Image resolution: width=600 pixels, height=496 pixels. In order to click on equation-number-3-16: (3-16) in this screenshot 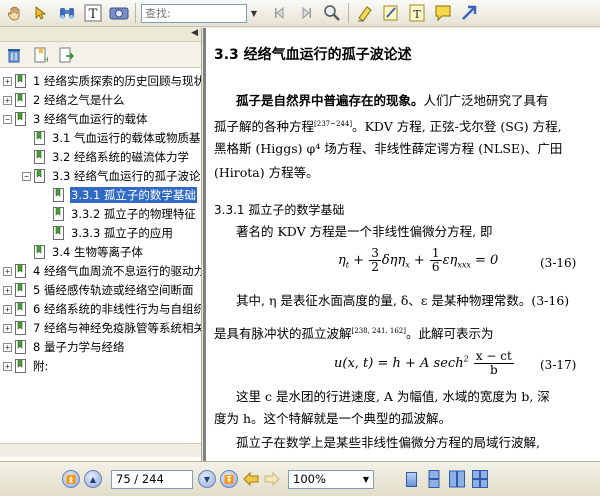, I will do `click(558, 263)`.